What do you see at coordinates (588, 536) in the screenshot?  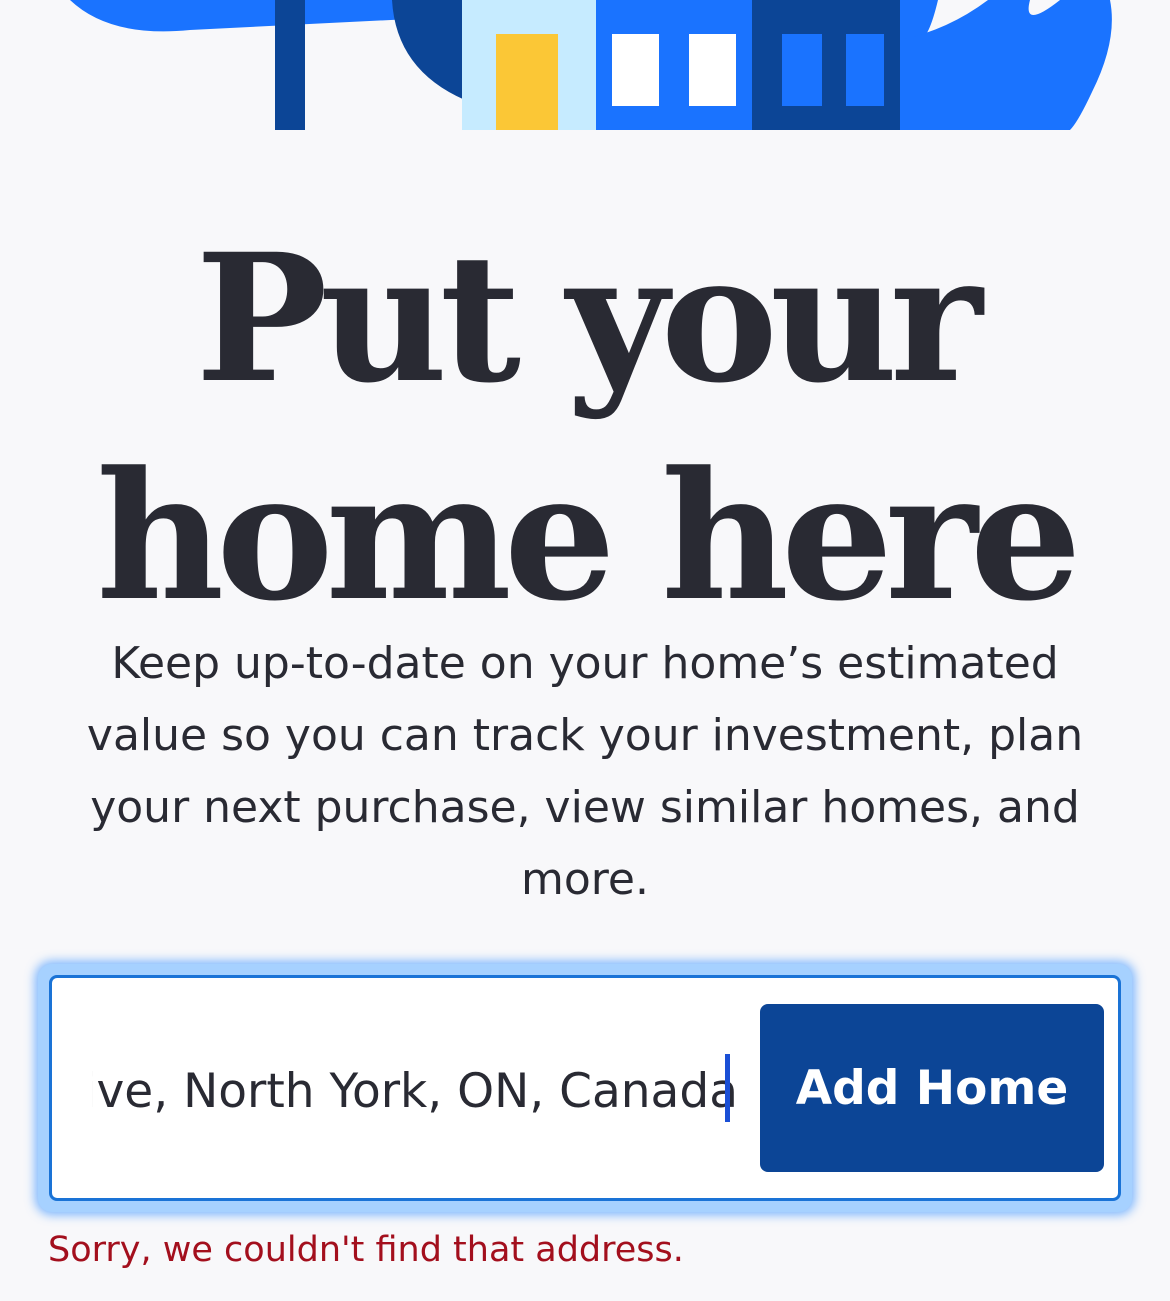 I see `page-title-line-2: home here` at bounding box center [588, 536].